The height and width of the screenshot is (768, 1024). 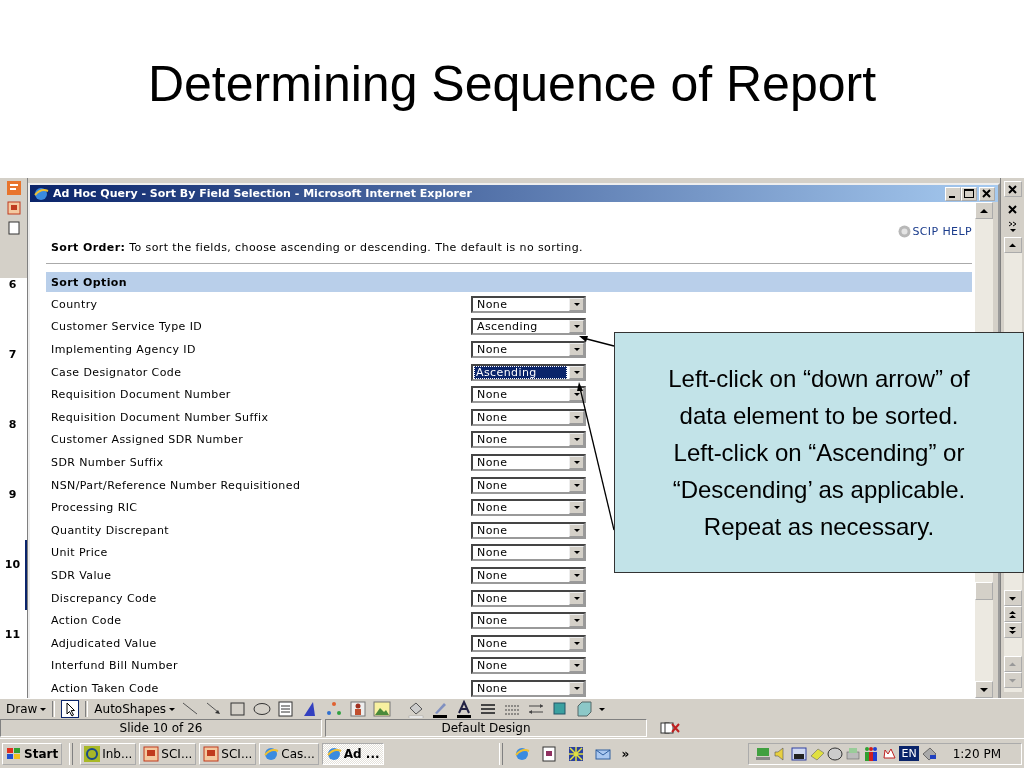 What do you see at coordinates (928, 753) in the screenshot?
I see `drive-icon` at bounding box center [928, 753].